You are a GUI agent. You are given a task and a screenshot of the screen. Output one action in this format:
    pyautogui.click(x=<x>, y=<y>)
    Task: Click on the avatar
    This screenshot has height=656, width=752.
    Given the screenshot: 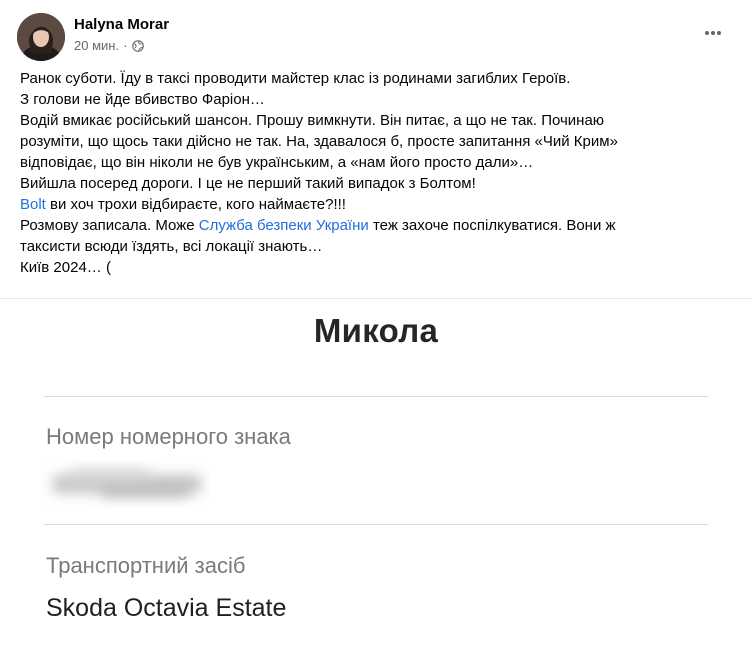 What is the action you would take?
    pyautogui.click(x=41, y=37)
    